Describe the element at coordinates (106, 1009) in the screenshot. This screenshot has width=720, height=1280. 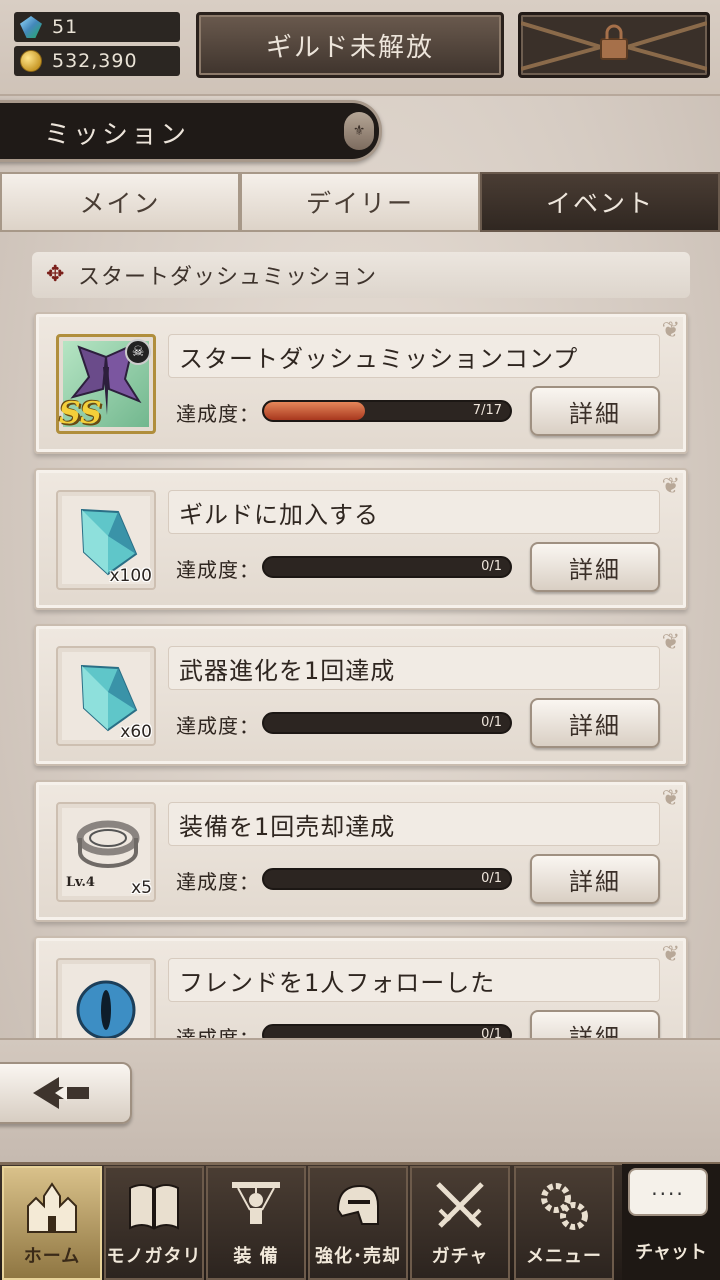
I see `eye-orb-icon` at that location.